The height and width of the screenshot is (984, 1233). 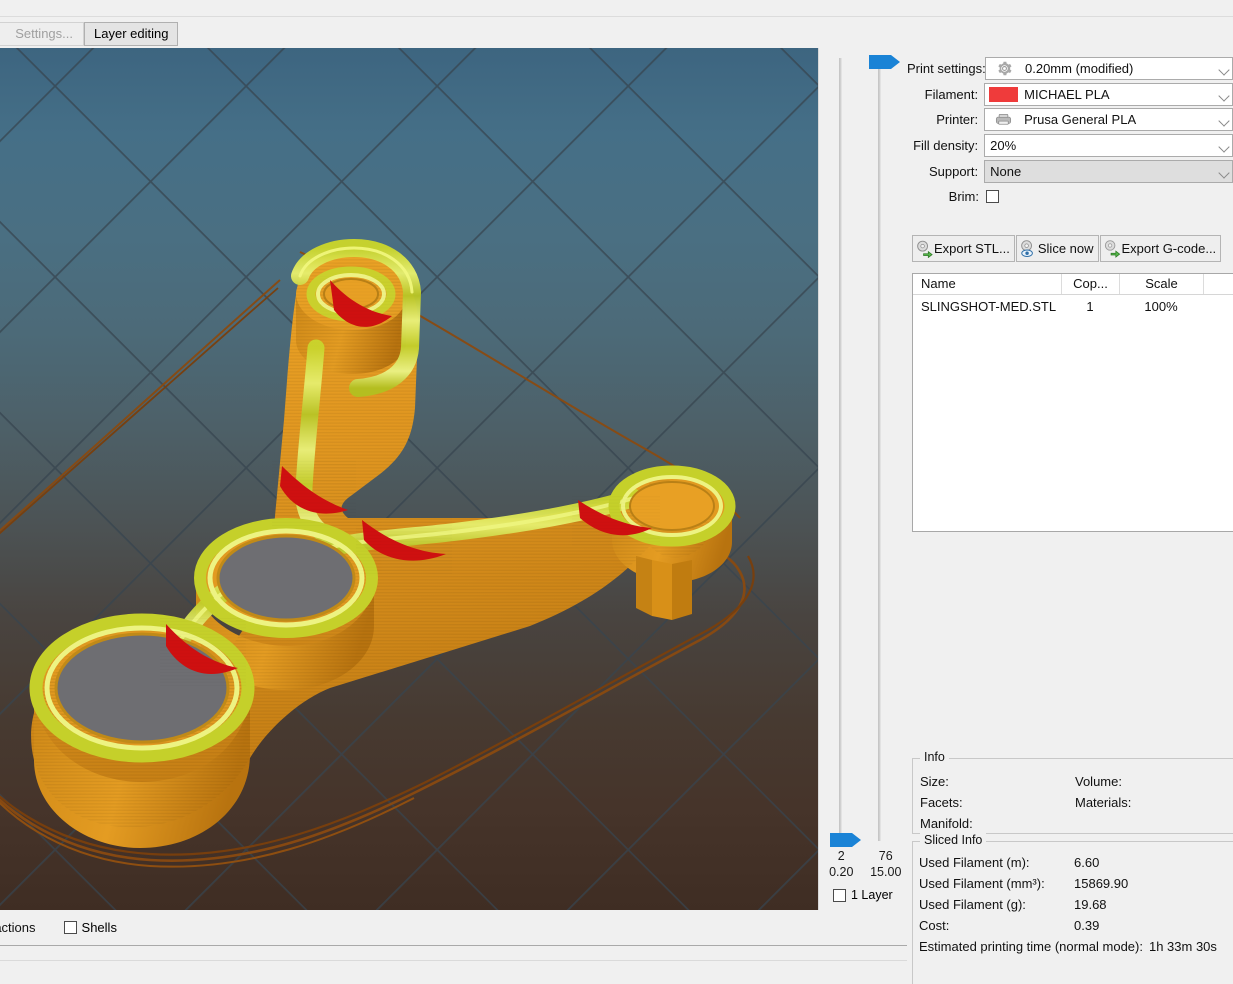 I want to click on fill-density-label: Fill density:, so click(x=946, y=146).